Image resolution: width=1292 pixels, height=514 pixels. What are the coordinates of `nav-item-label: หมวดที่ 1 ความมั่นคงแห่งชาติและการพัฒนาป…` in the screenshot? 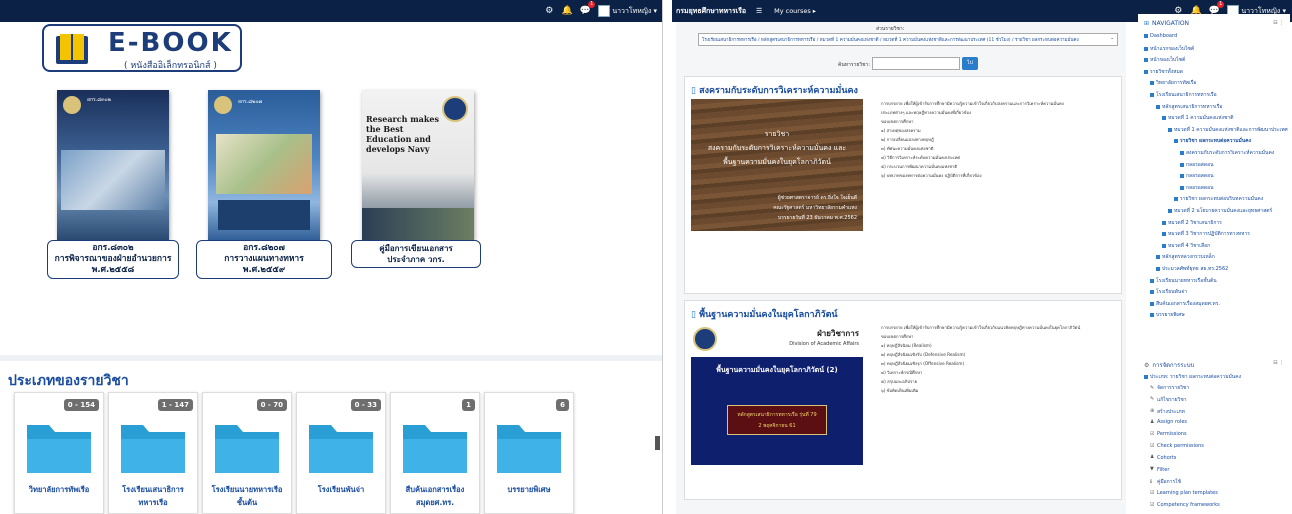 It's located at (1231, 129).